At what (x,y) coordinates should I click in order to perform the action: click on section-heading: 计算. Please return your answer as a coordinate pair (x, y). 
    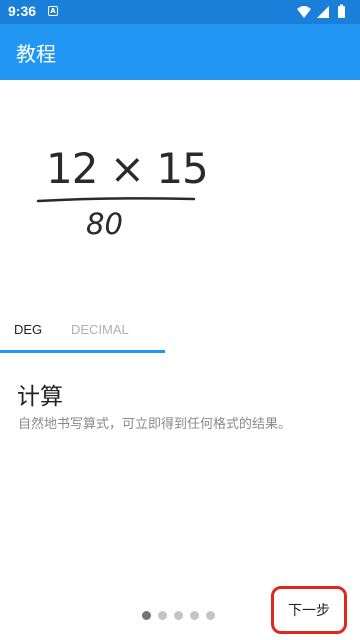
    Looking at the image, I should click on (40, 397).